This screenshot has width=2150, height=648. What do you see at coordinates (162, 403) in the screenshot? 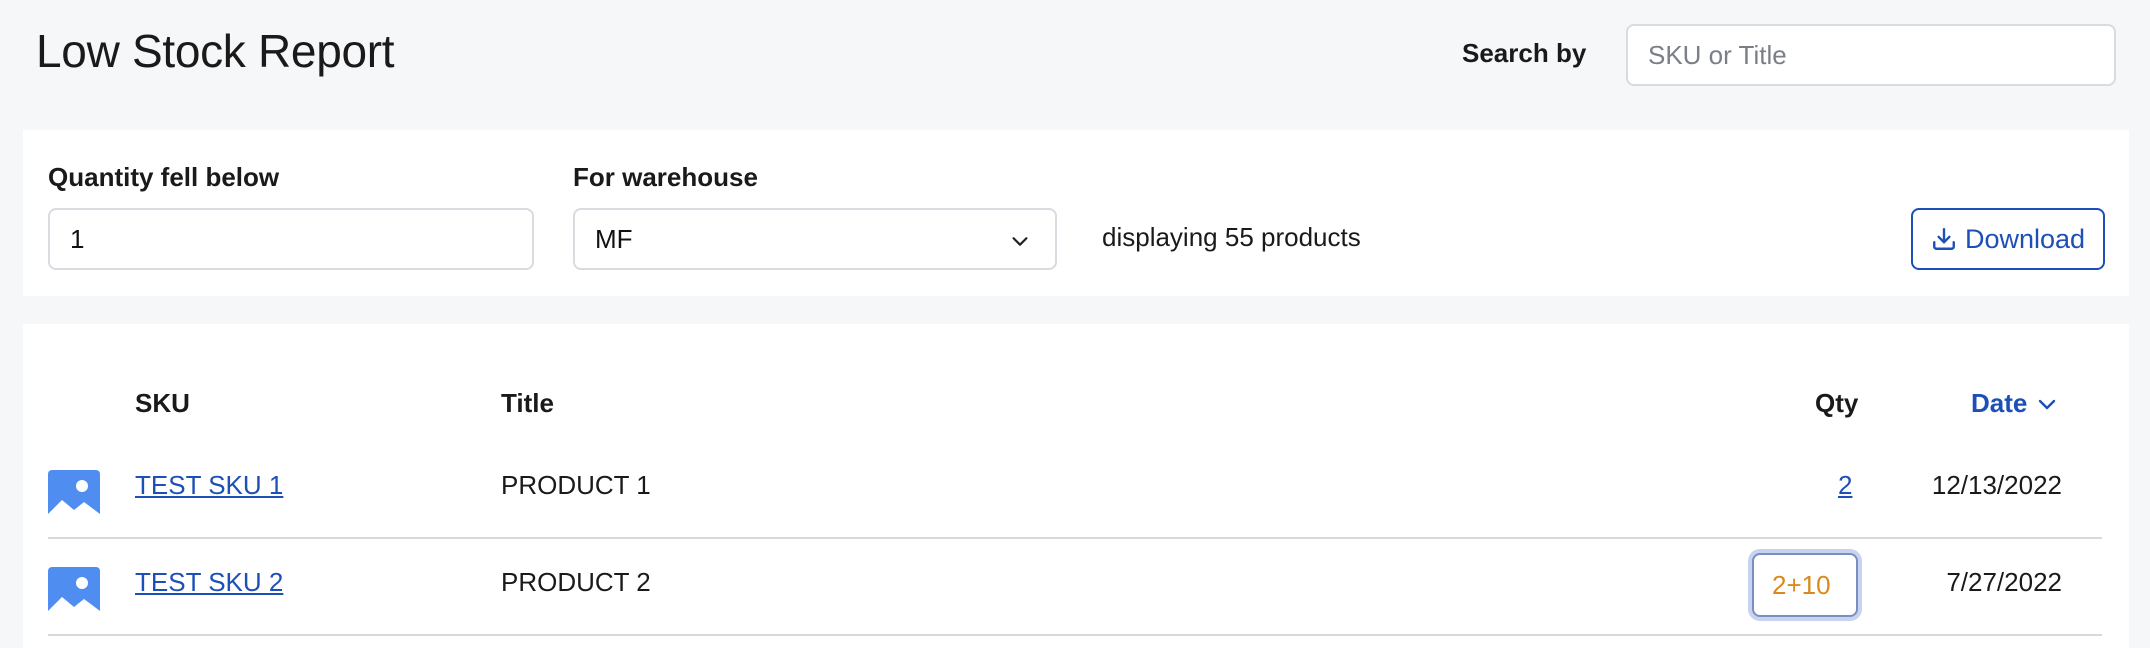
I see `column-header-sku: SKU` at bounding box center [162, 403].